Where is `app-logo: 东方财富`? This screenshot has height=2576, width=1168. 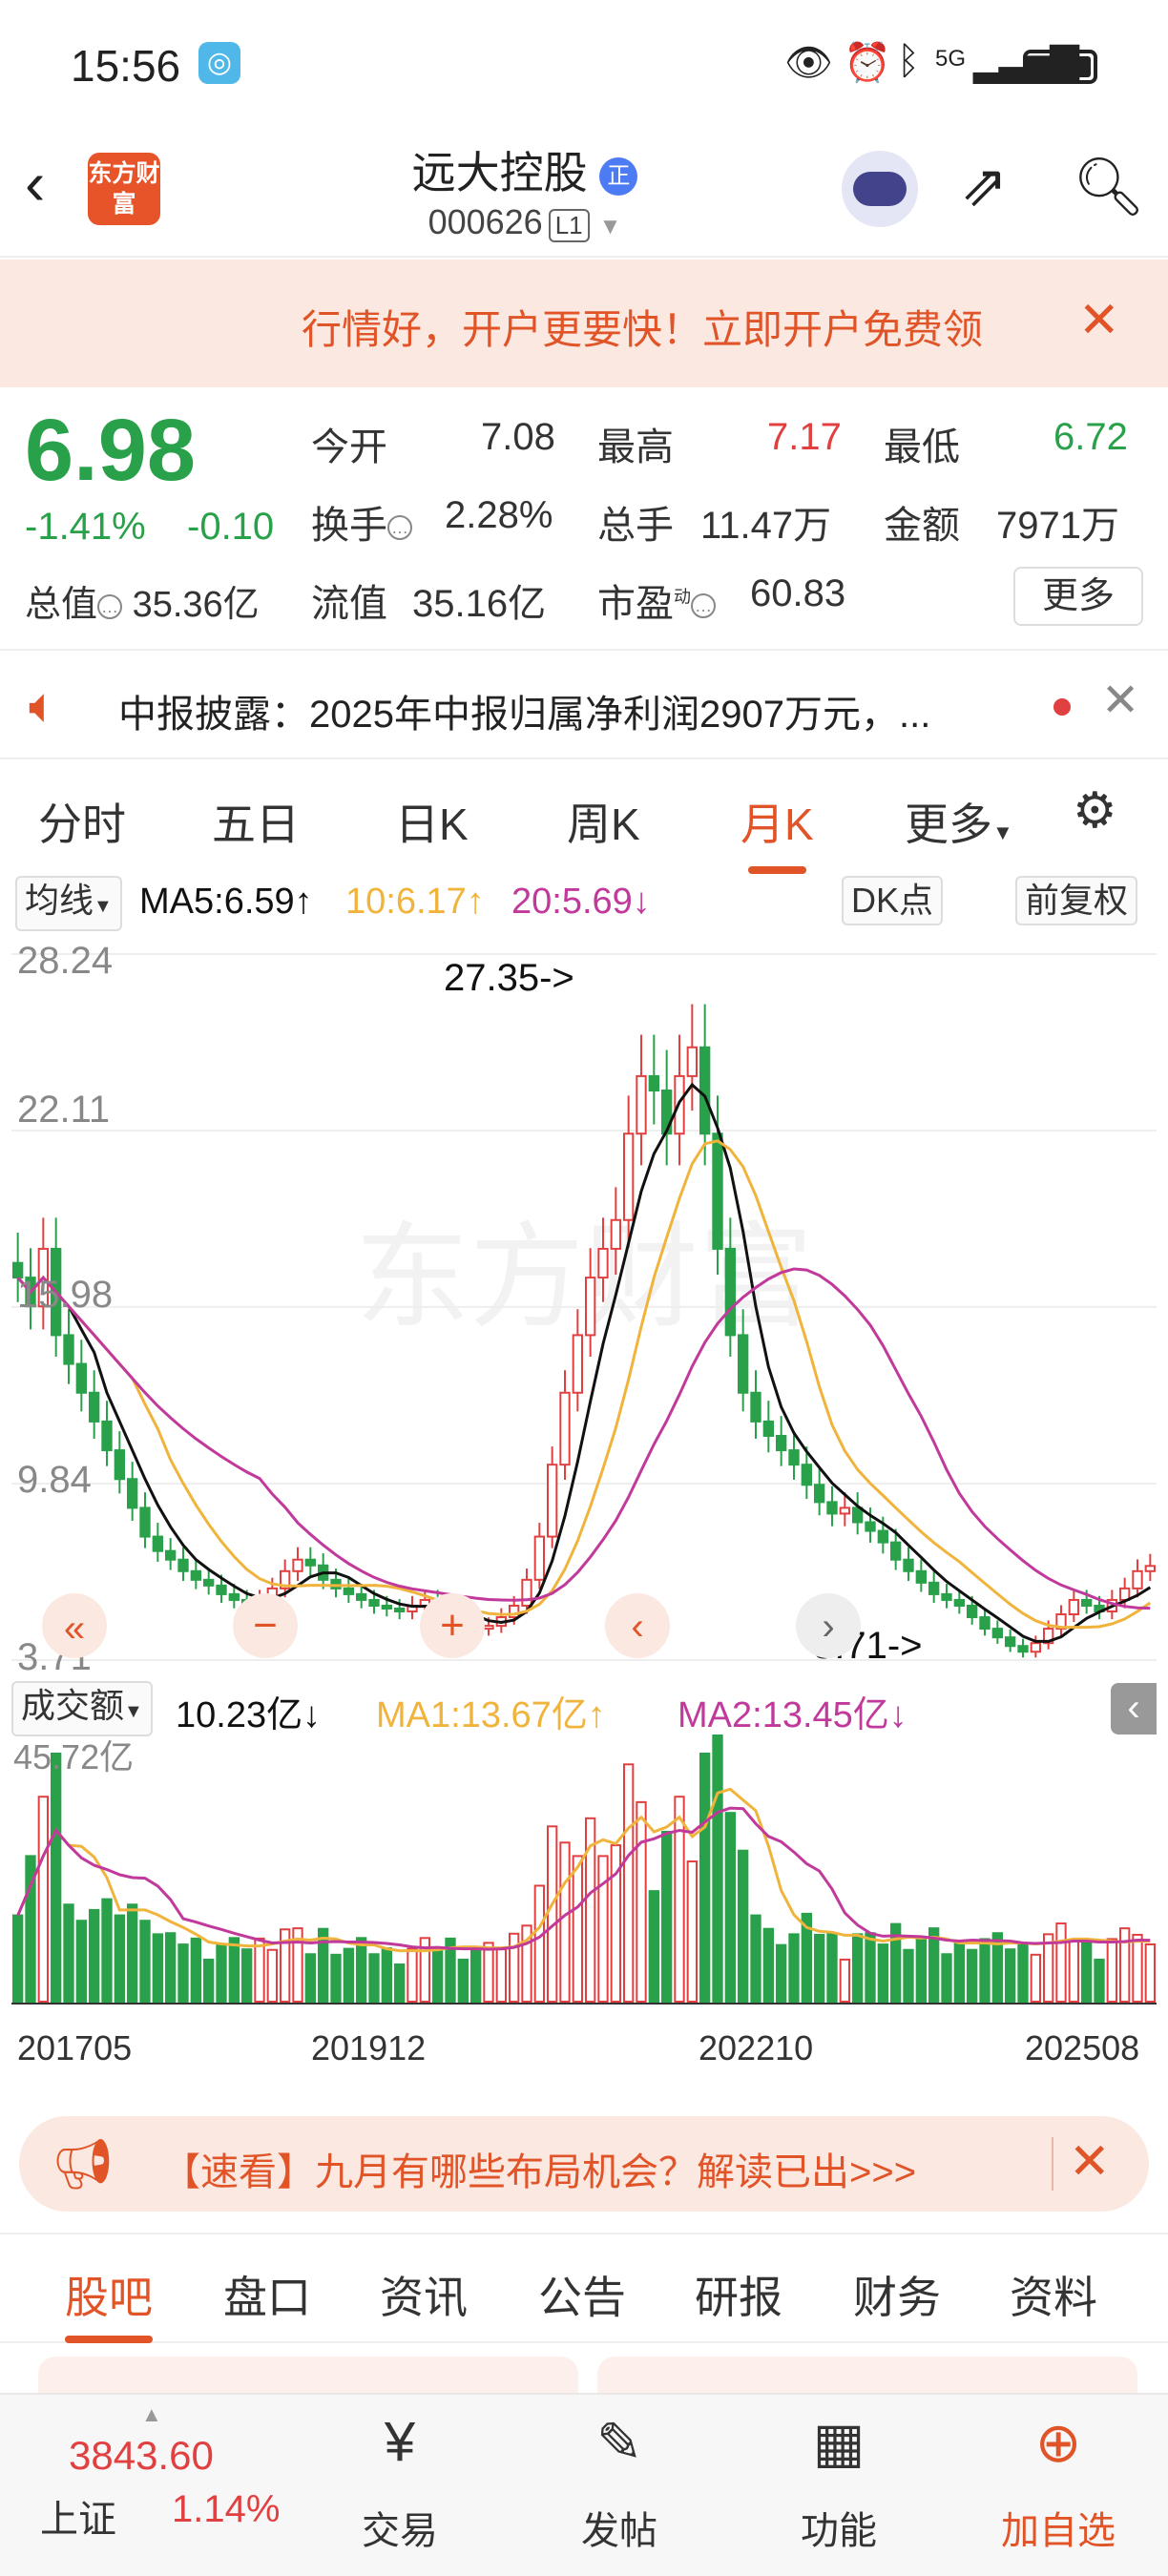 app-logo: 东方财富 is located at coordinates (124, 189).